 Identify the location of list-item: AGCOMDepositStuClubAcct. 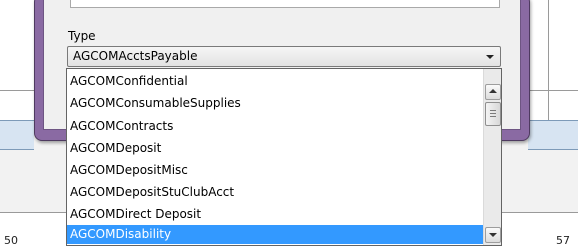
(275, 192).